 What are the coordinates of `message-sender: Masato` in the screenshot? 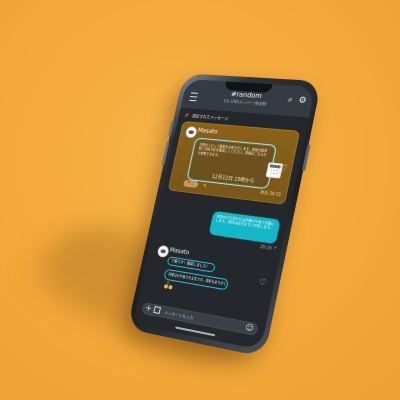 It's located at (208, 131).